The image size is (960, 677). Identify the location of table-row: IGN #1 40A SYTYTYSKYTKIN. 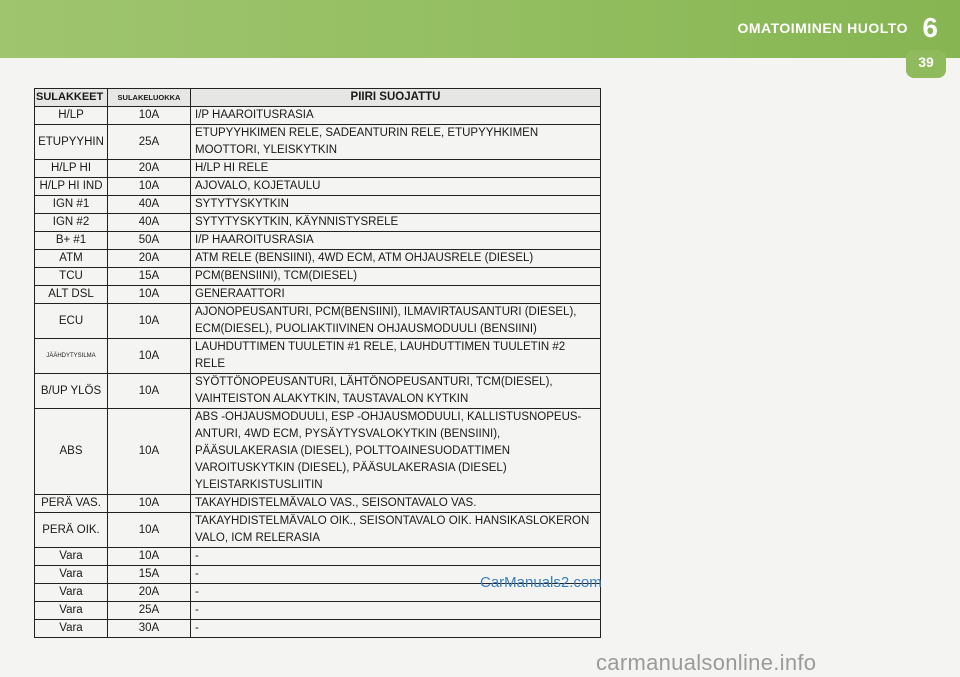
(317, 204).